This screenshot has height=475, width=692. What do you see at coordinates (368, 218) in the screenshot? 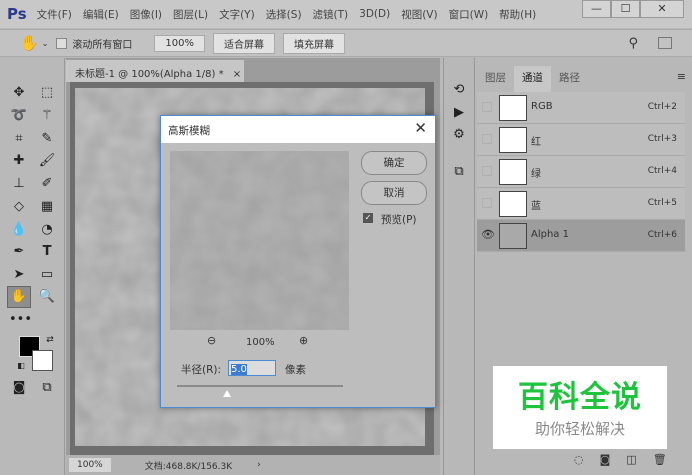
I see `preview-checkbox: ✓` at bounding box center [368, 218].